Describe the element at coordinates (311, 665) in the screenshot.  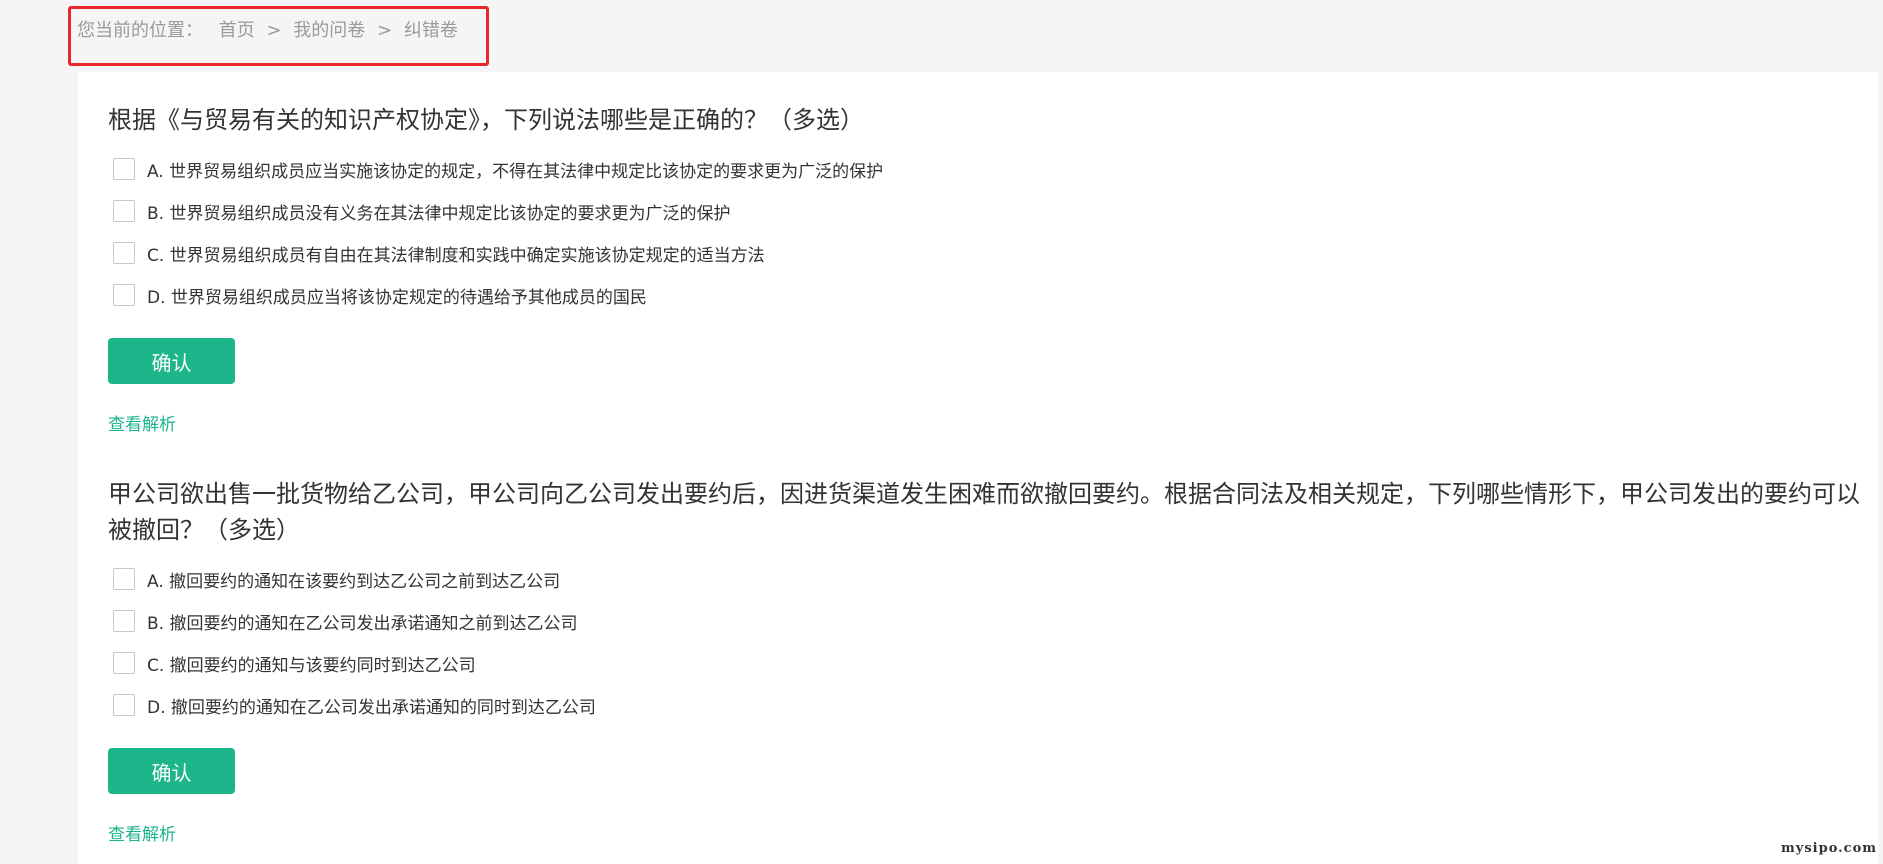
I see `option-label: C. 撤回要约的通知与该要约同时到达乙公司` at that location.